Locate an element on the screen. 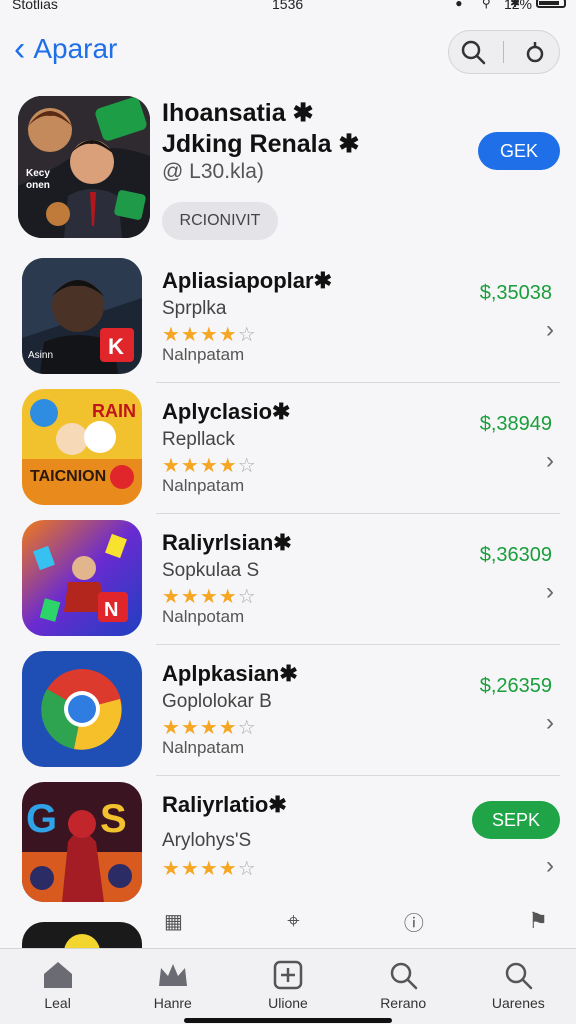  app-icon is located at coordinates (82, 709).